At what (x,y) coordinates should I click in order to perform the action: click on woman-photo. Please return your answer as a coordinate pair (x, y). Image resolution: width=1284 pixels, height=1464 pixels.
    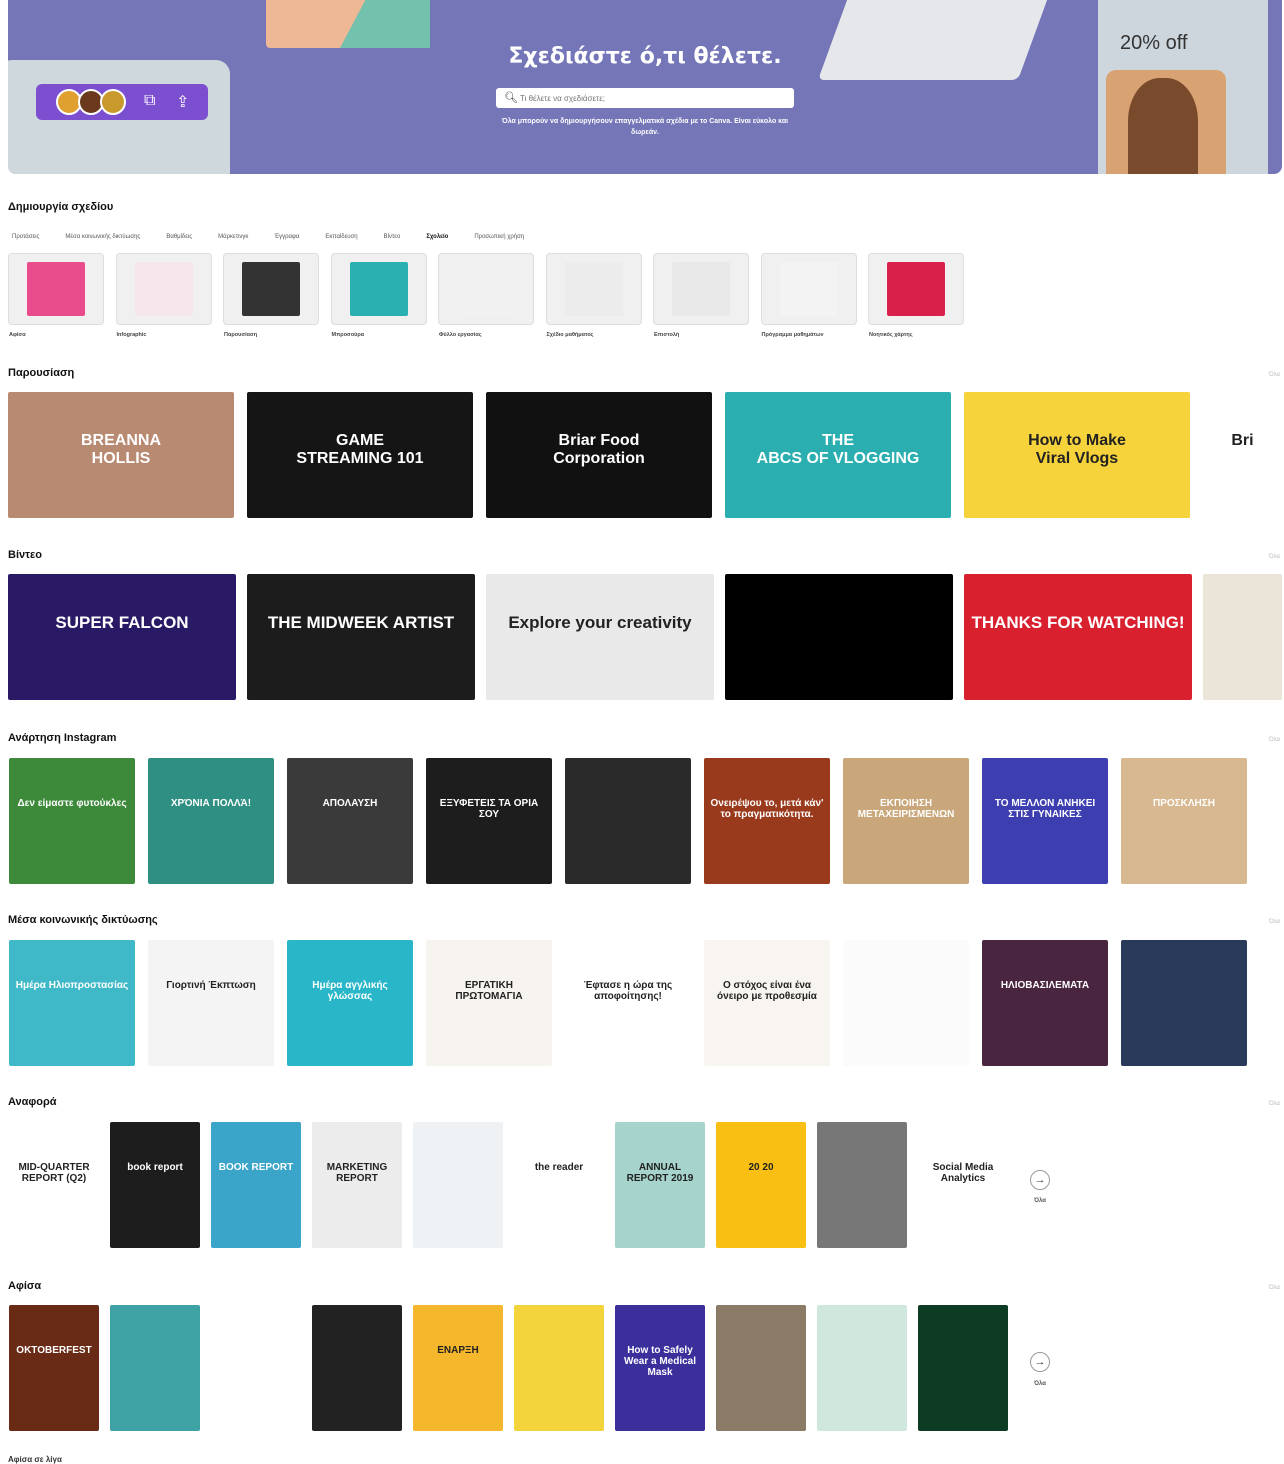
    Looking at the image, I should click on (1163, 126).